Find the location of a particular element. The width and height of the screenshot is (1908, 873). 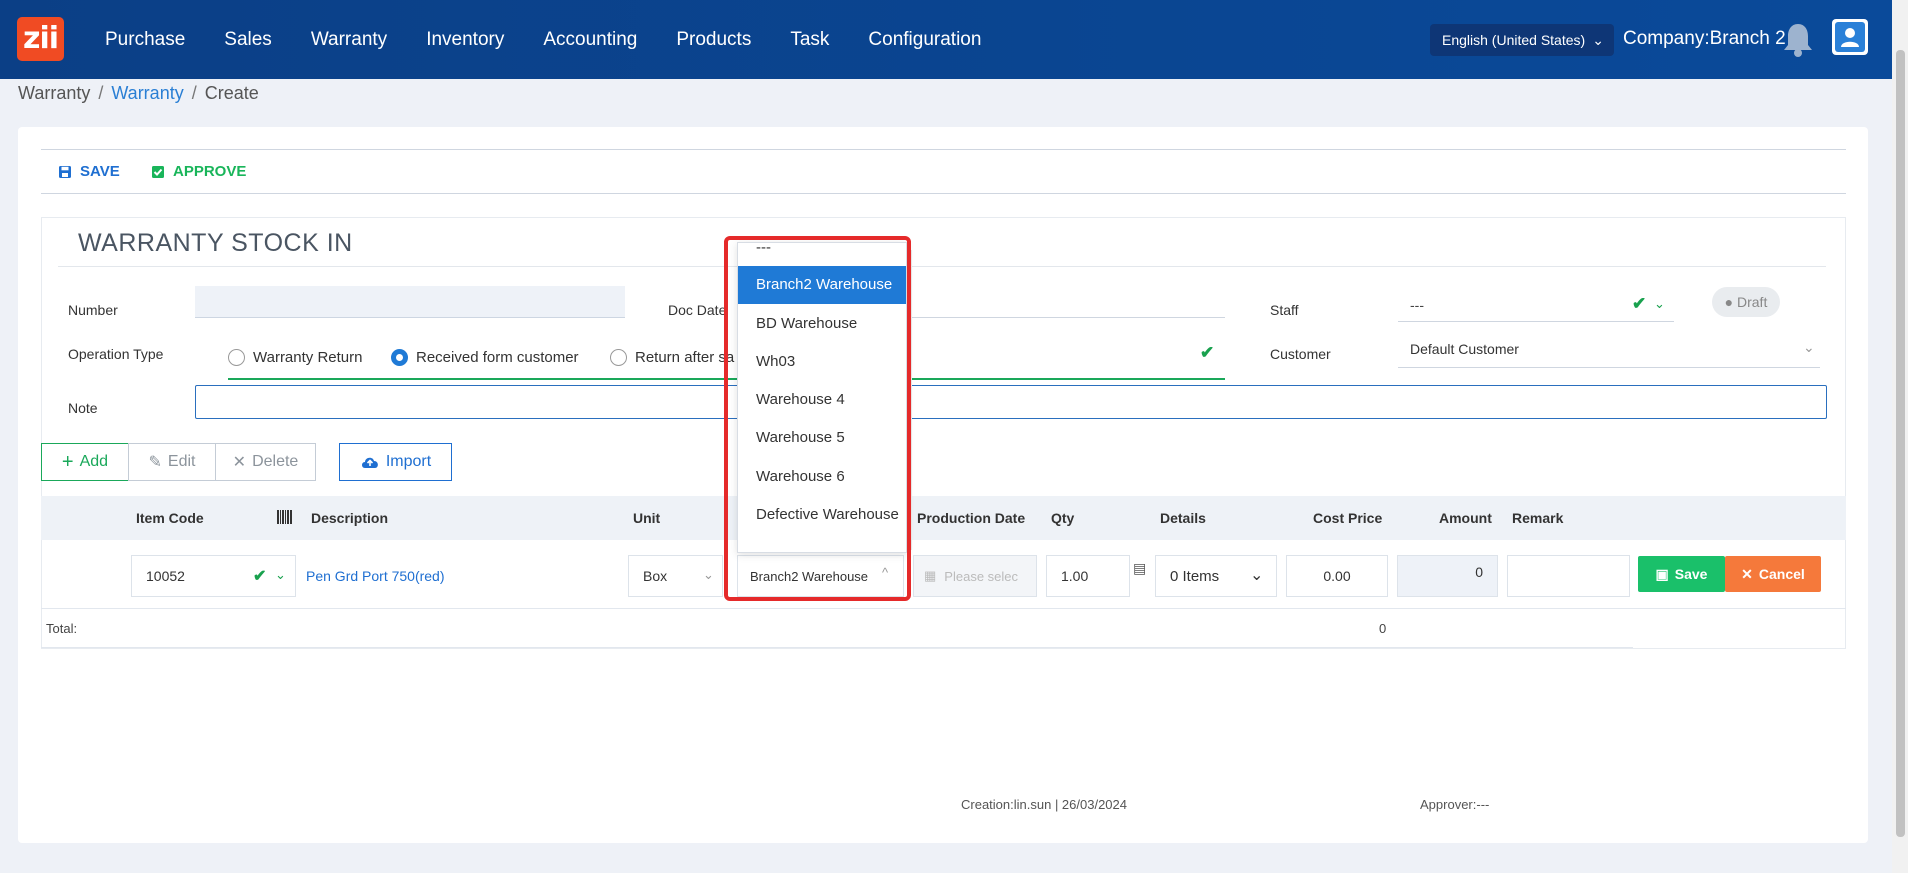

nav-accounting: Accounting is located at coordinates (590, 40).